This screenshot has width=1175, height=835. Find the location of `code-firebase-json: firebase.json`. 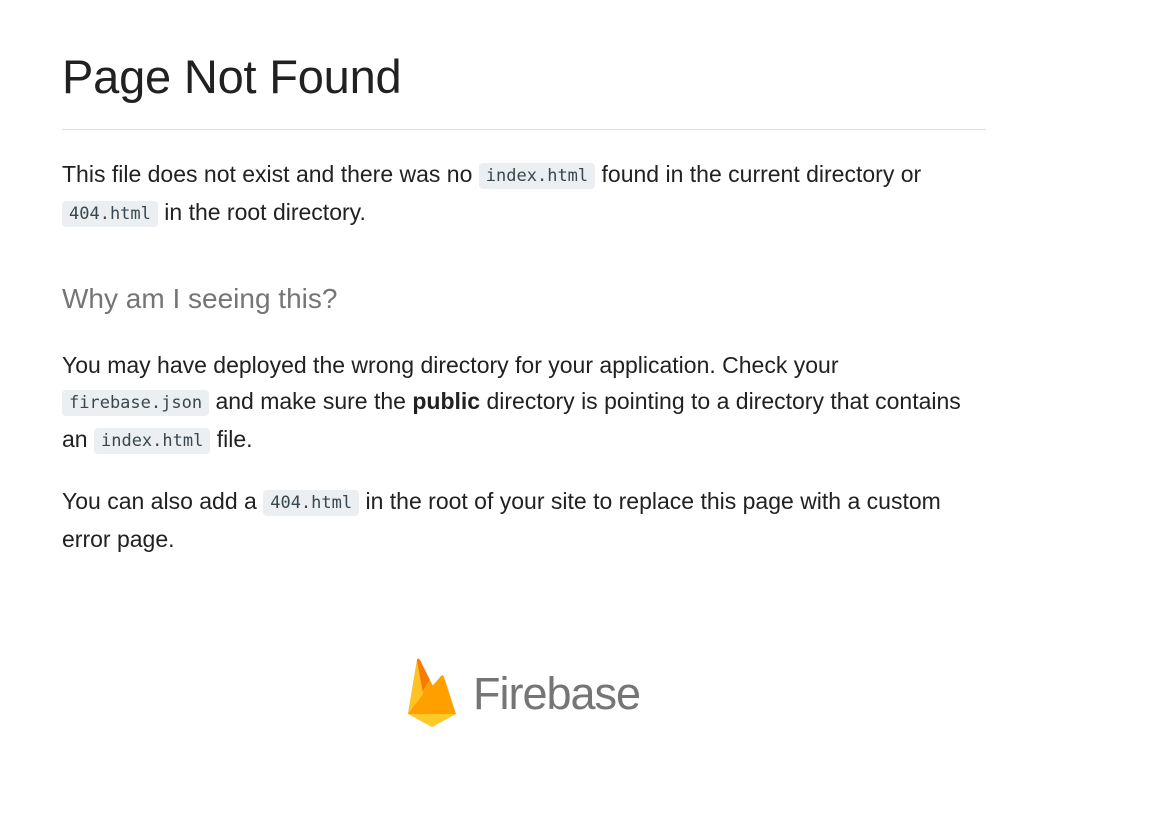

code-firebase-json: firebase.json is located at coordinates (136, 403).